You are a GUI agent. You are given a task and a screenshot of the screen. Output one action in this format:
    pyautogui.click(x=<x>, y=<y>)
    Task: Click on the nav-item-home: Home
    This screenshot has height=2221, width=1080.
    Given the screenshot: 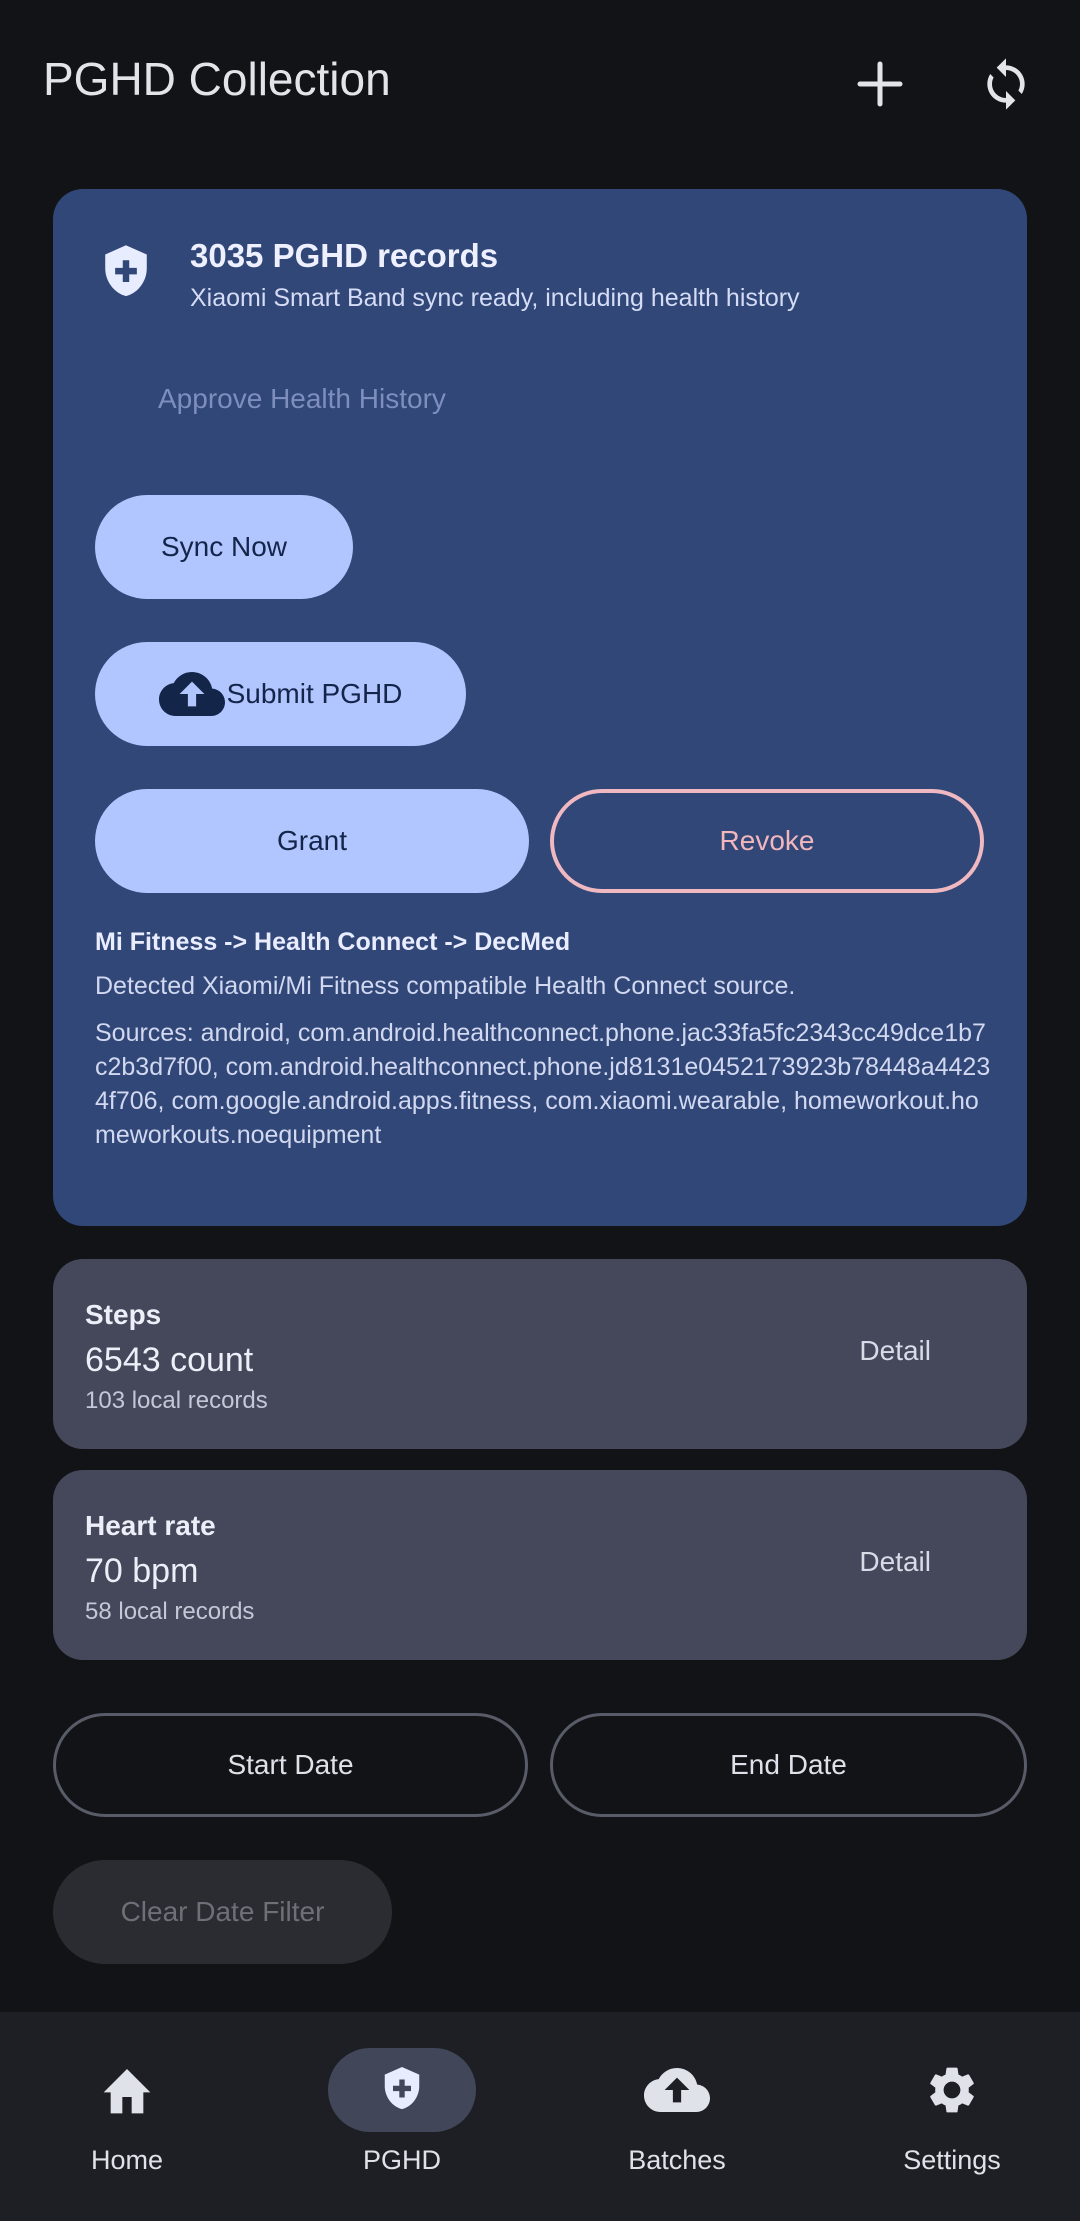 What is the action you would take?
    pyautogui.click(x=131, y=2116)
    